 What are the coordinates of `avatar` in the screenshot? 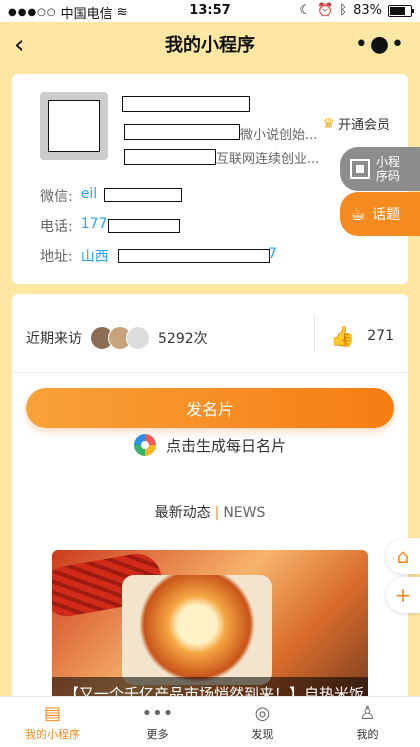 It's located at (74, 126).